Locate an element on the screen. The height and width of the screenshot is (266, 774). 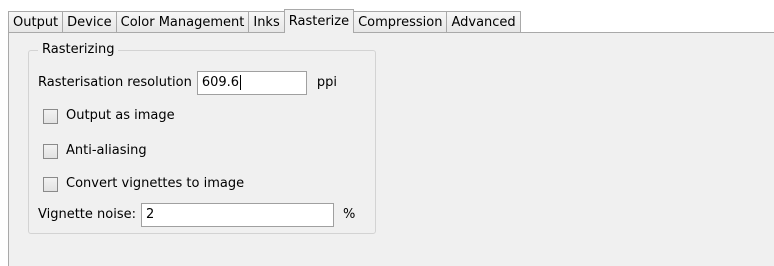
output-as-image-checkbox is located at coordinates (50, 116).